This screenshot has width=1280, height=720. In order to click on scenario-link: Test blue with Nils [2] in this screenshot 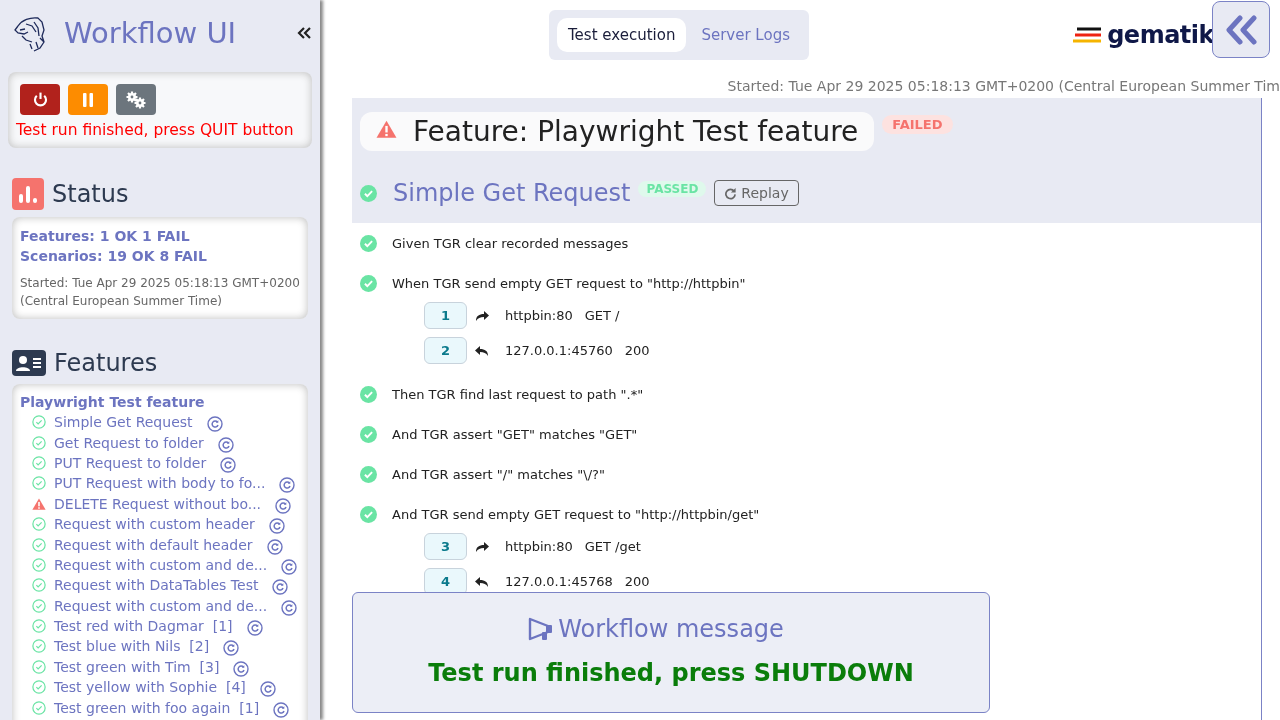, I will do `click(132, 646)`.